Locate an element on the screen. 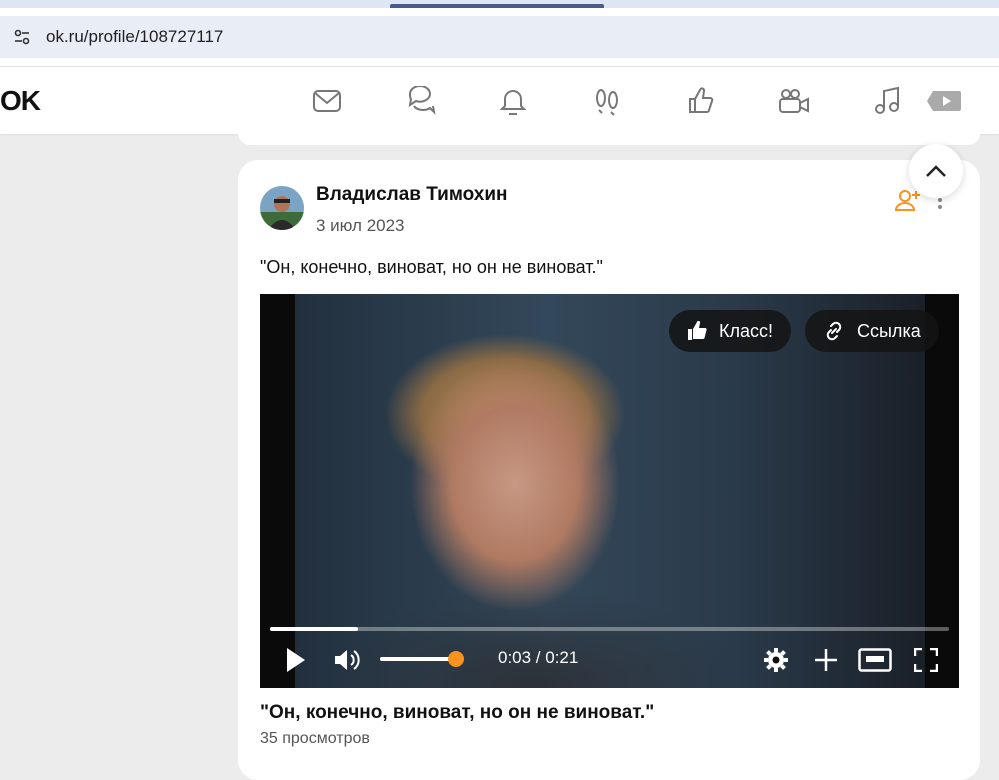  settings-gear-icon is located at coordinates (776, 660).